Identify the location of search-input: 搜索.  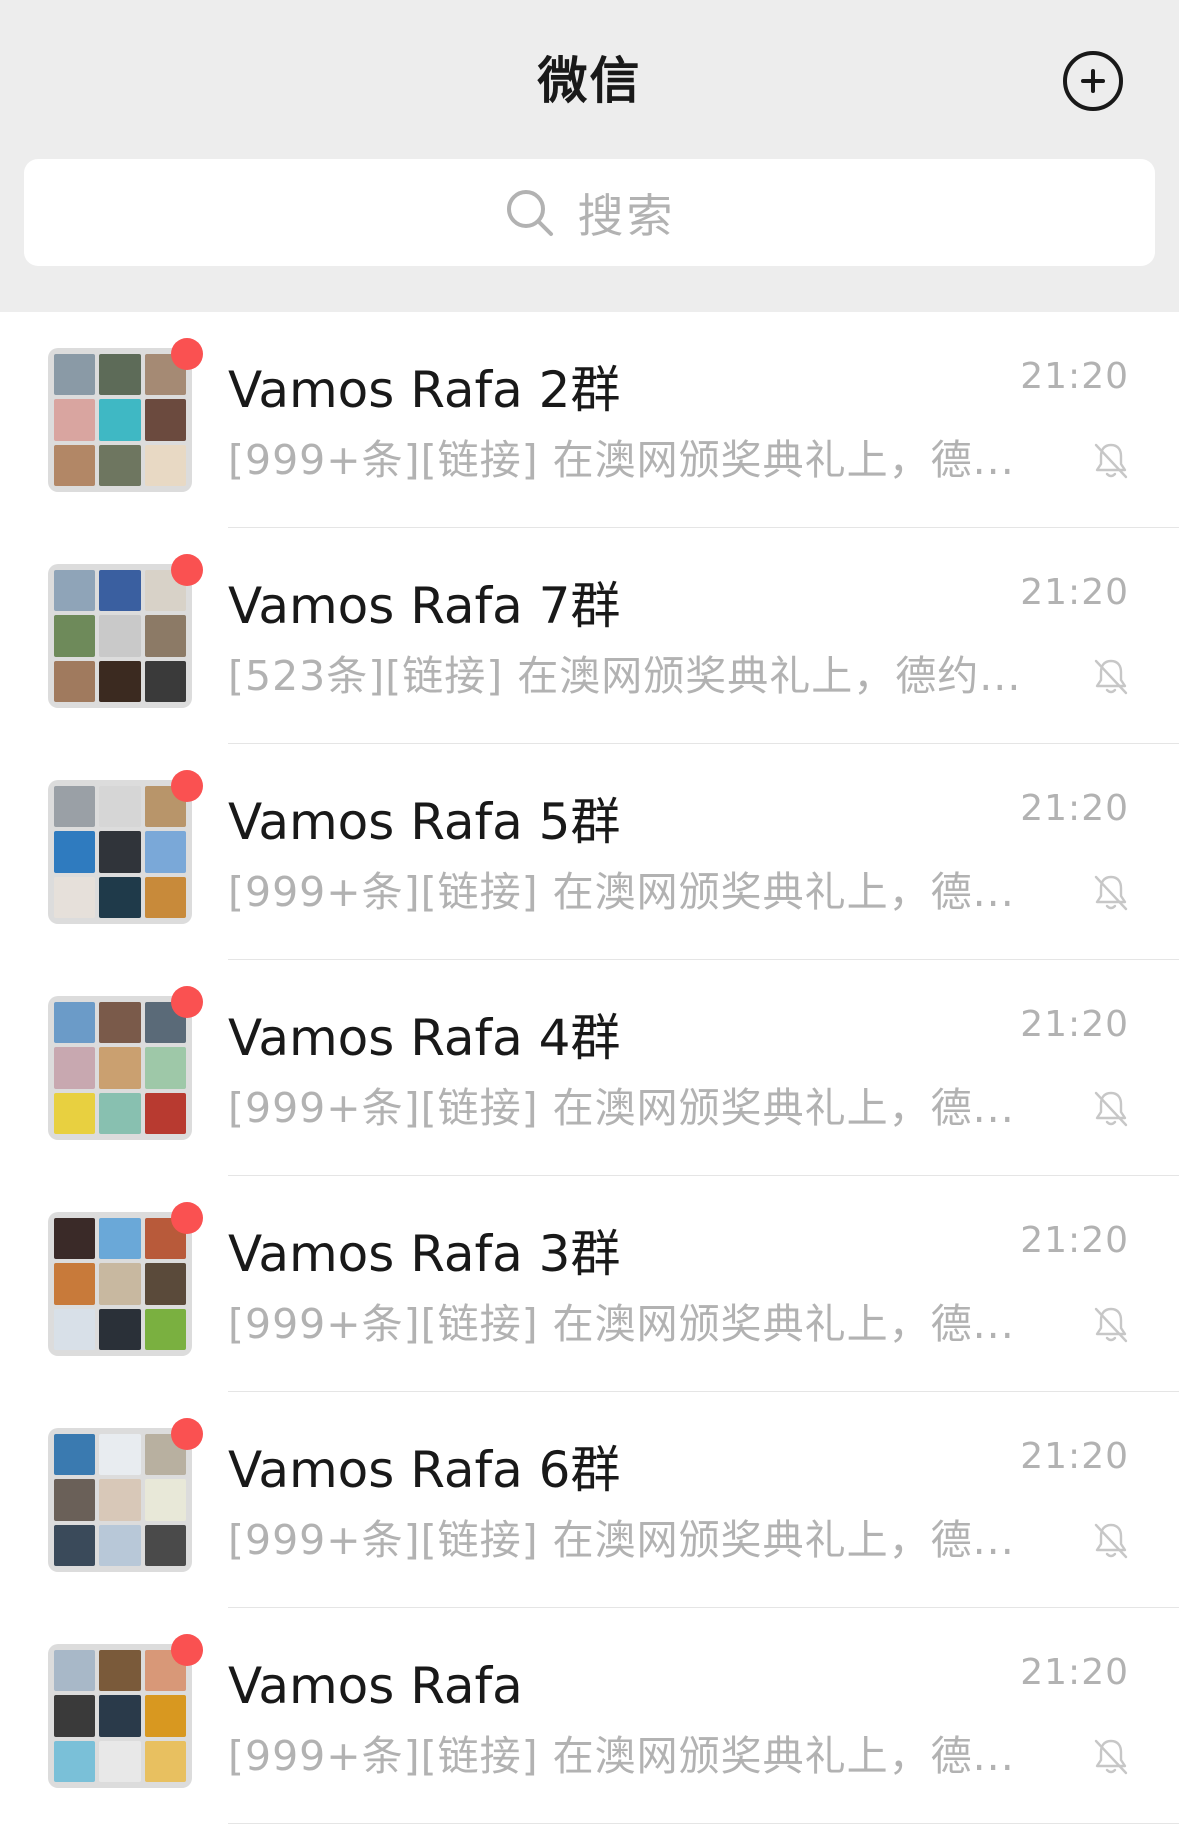
(589, 212).